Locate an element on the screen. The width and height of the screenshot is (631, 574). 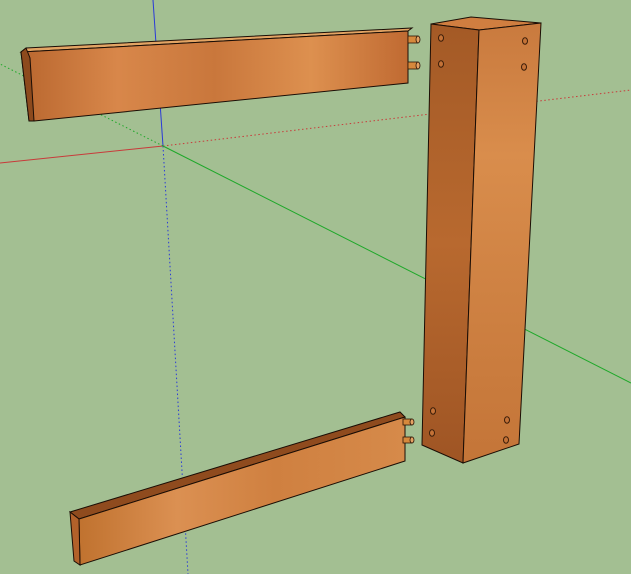
bottom-rail is located at coordinates (241, 488).